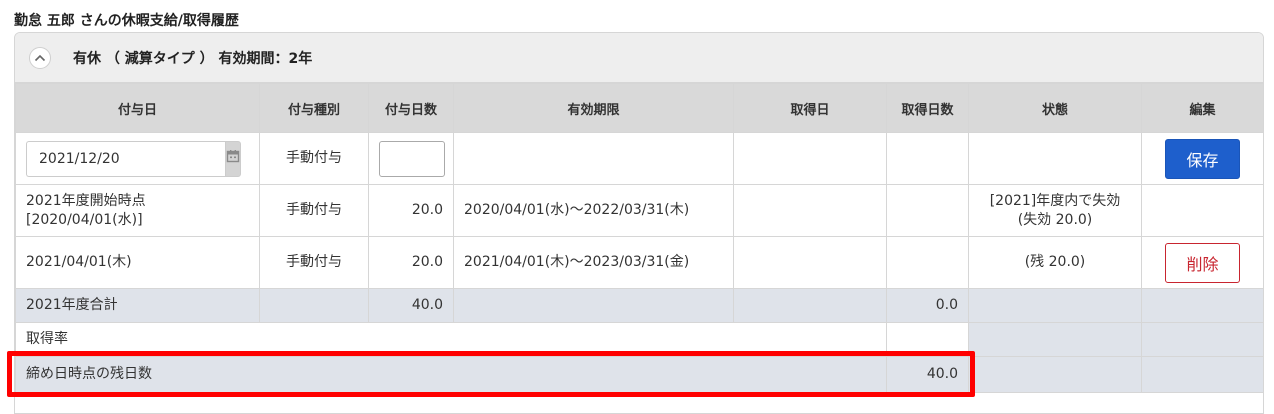  Describe the element at coordinates (193, 58) in the screenshot. I see `panel-title: 有休 （ 減算タイプ ） 有効期間：2年` at that location.